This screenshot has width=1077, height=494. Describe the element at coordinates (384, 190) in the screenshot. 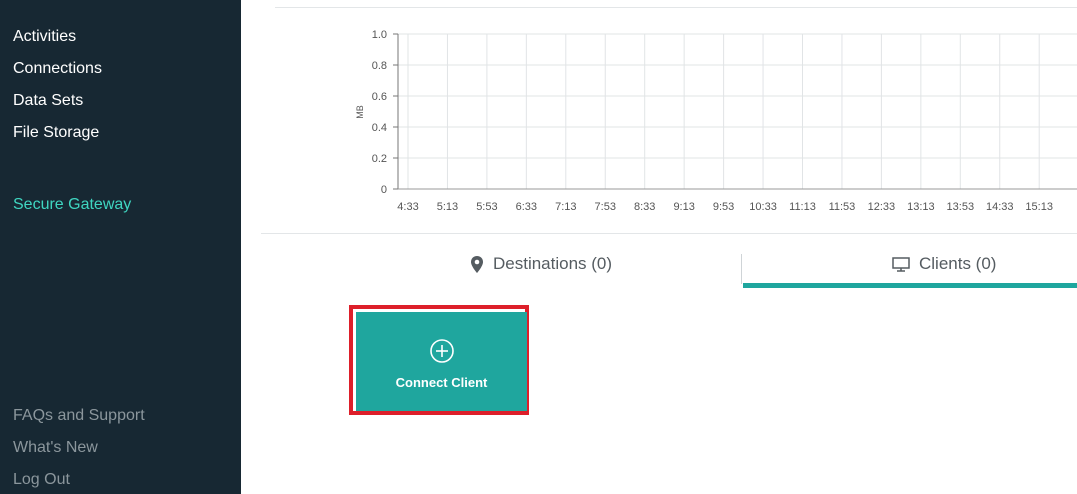

I see `y-tick-label: 0` at that location.